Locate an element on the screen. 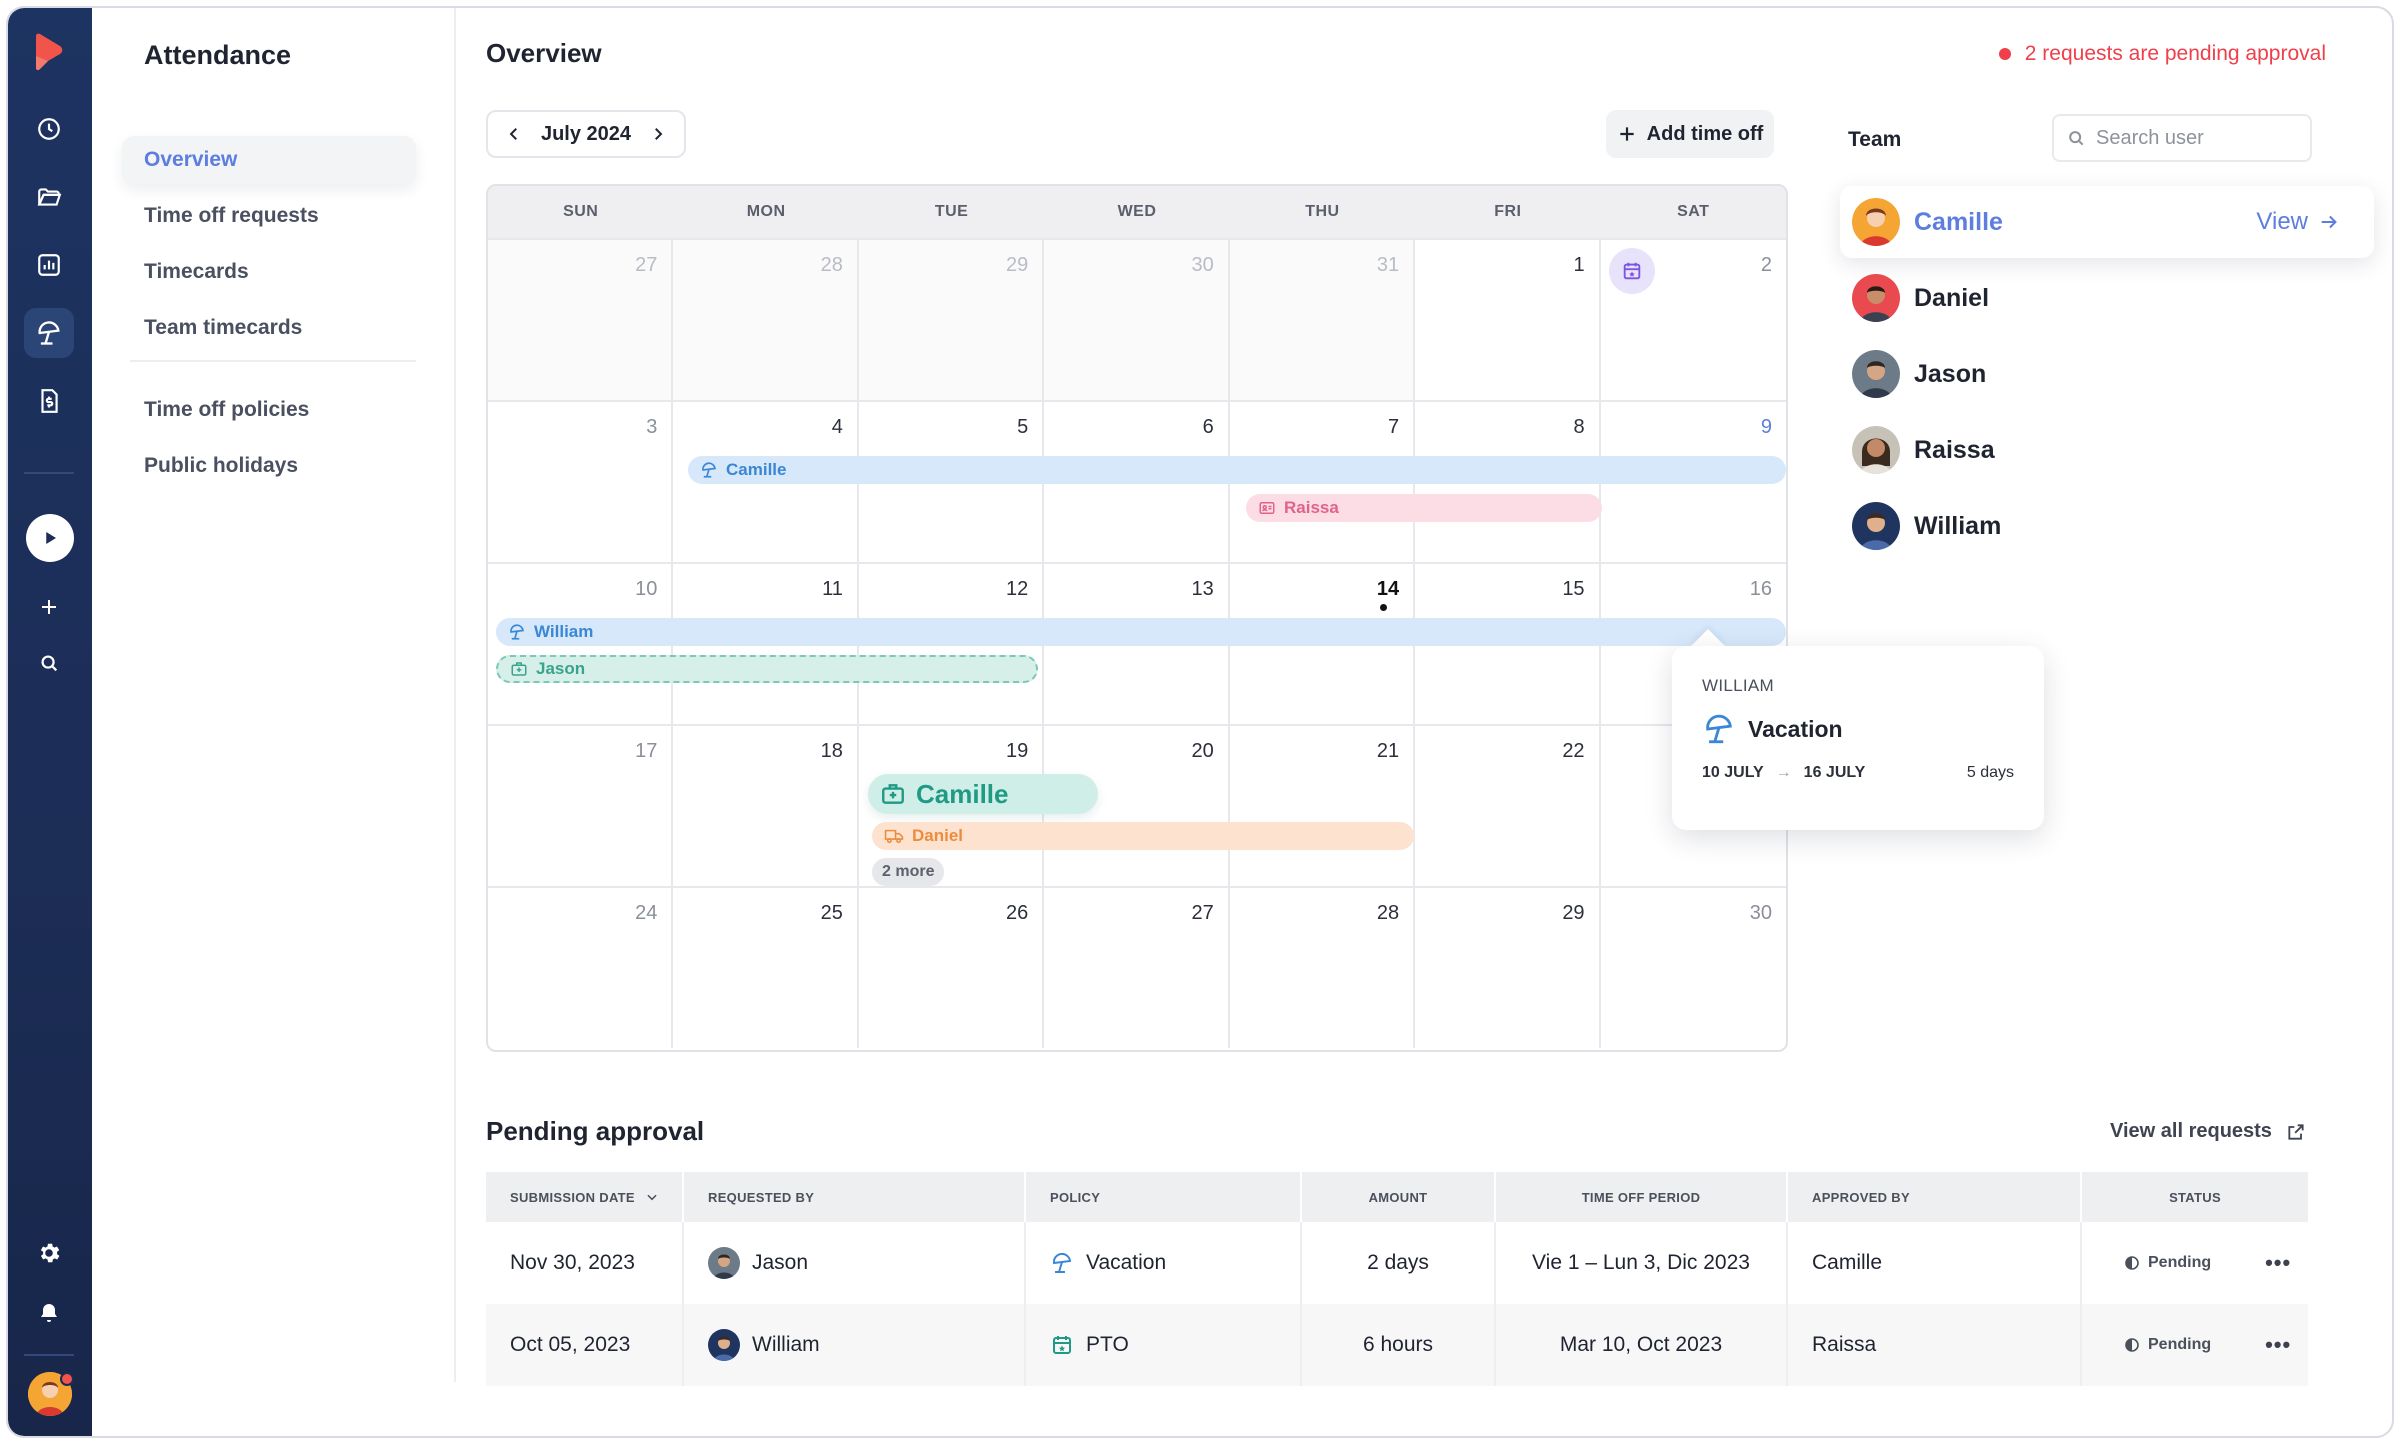 Image resolution: width=2400 pixels, height=1444 pixels. member-name: Jason is located at coordinates (1950, 373).